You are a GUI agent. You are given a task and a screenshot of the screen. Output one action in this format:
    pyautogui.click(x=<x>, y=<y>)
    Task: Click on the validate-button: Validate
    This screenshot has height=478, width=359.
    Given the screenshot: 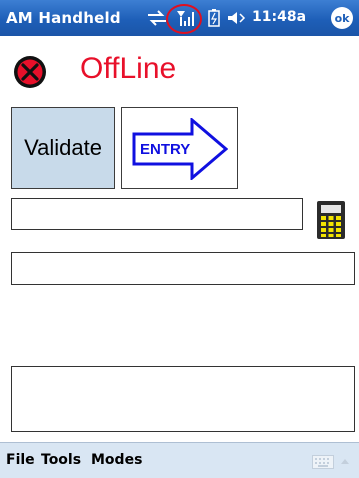 What is the action you would take?
    pyautogui.click(x=63, y=148)
    